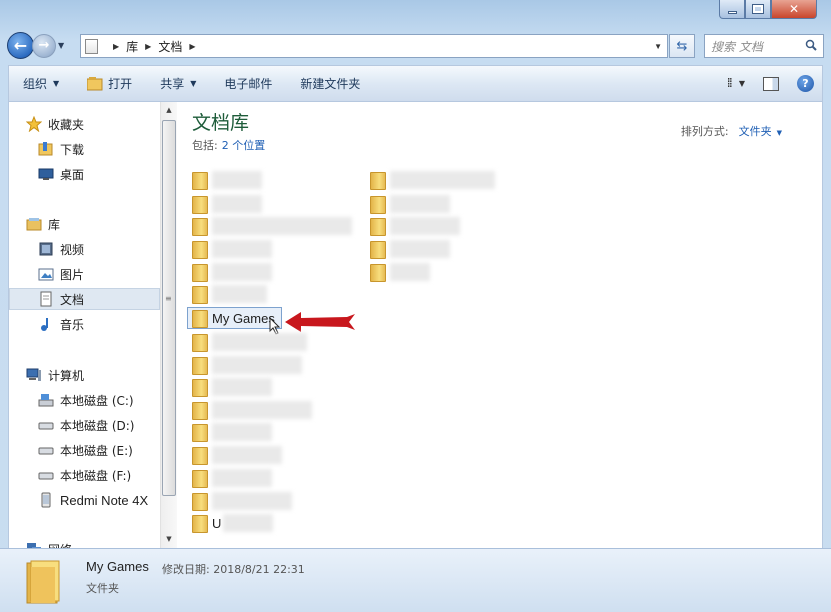  I want to click on nav-pictures-label: 图片, so click(72, 274).